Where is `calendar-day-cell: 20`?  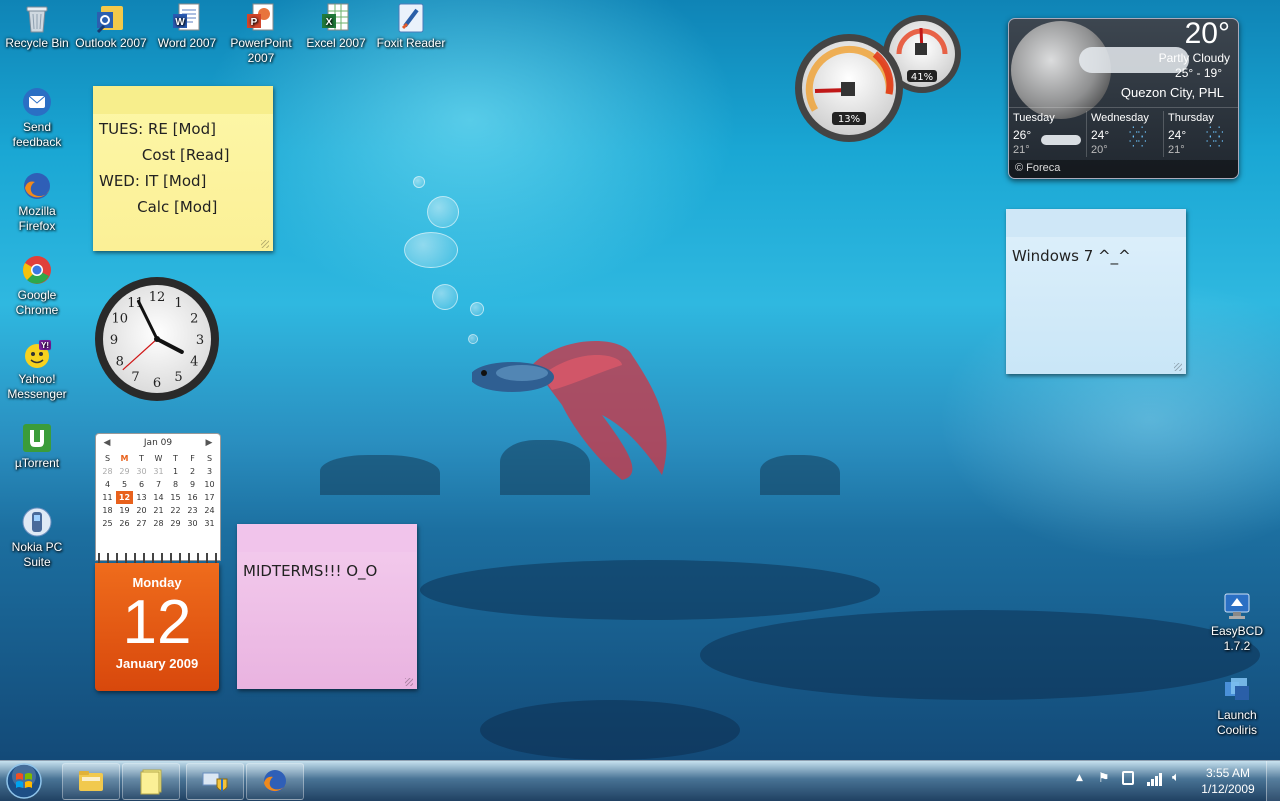
calendar-day-cell: 20 is located at coordinates (141, 510).